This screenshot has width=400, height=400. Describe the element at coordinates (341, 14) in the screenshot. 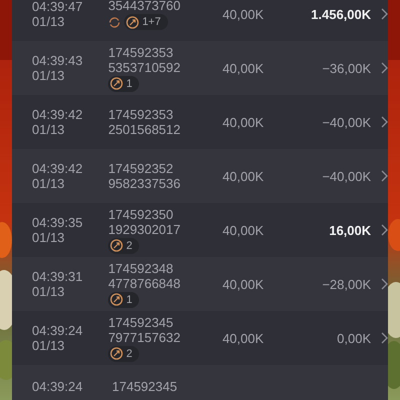

I see `result-amount: 1.456,00K` at that location.